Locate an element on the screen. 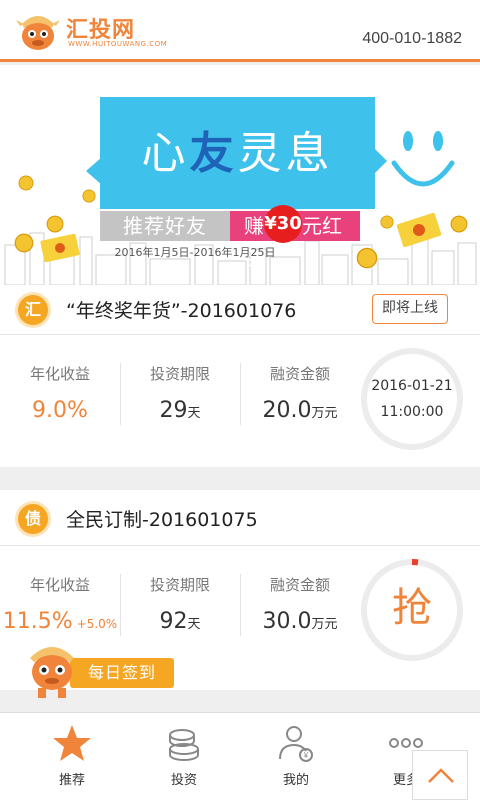  logo: 汇投网 WWW.HUITOUWANG.COM is located at coordinates (90, 29).